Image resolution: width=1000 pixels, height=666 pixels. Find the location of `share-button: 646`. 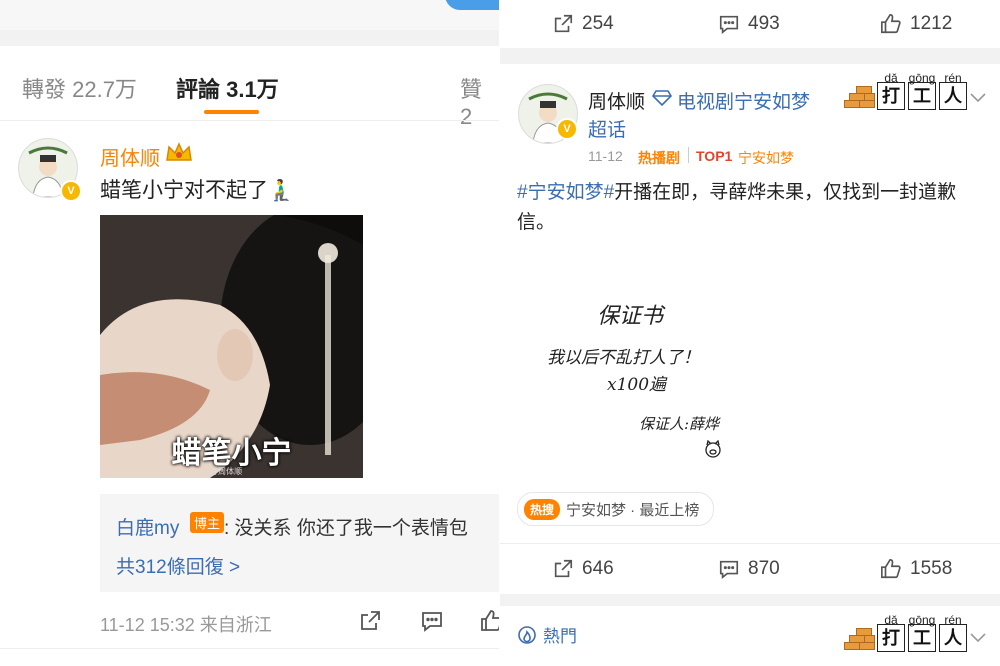

share-button: 646 is located at coordinates (583, 569).